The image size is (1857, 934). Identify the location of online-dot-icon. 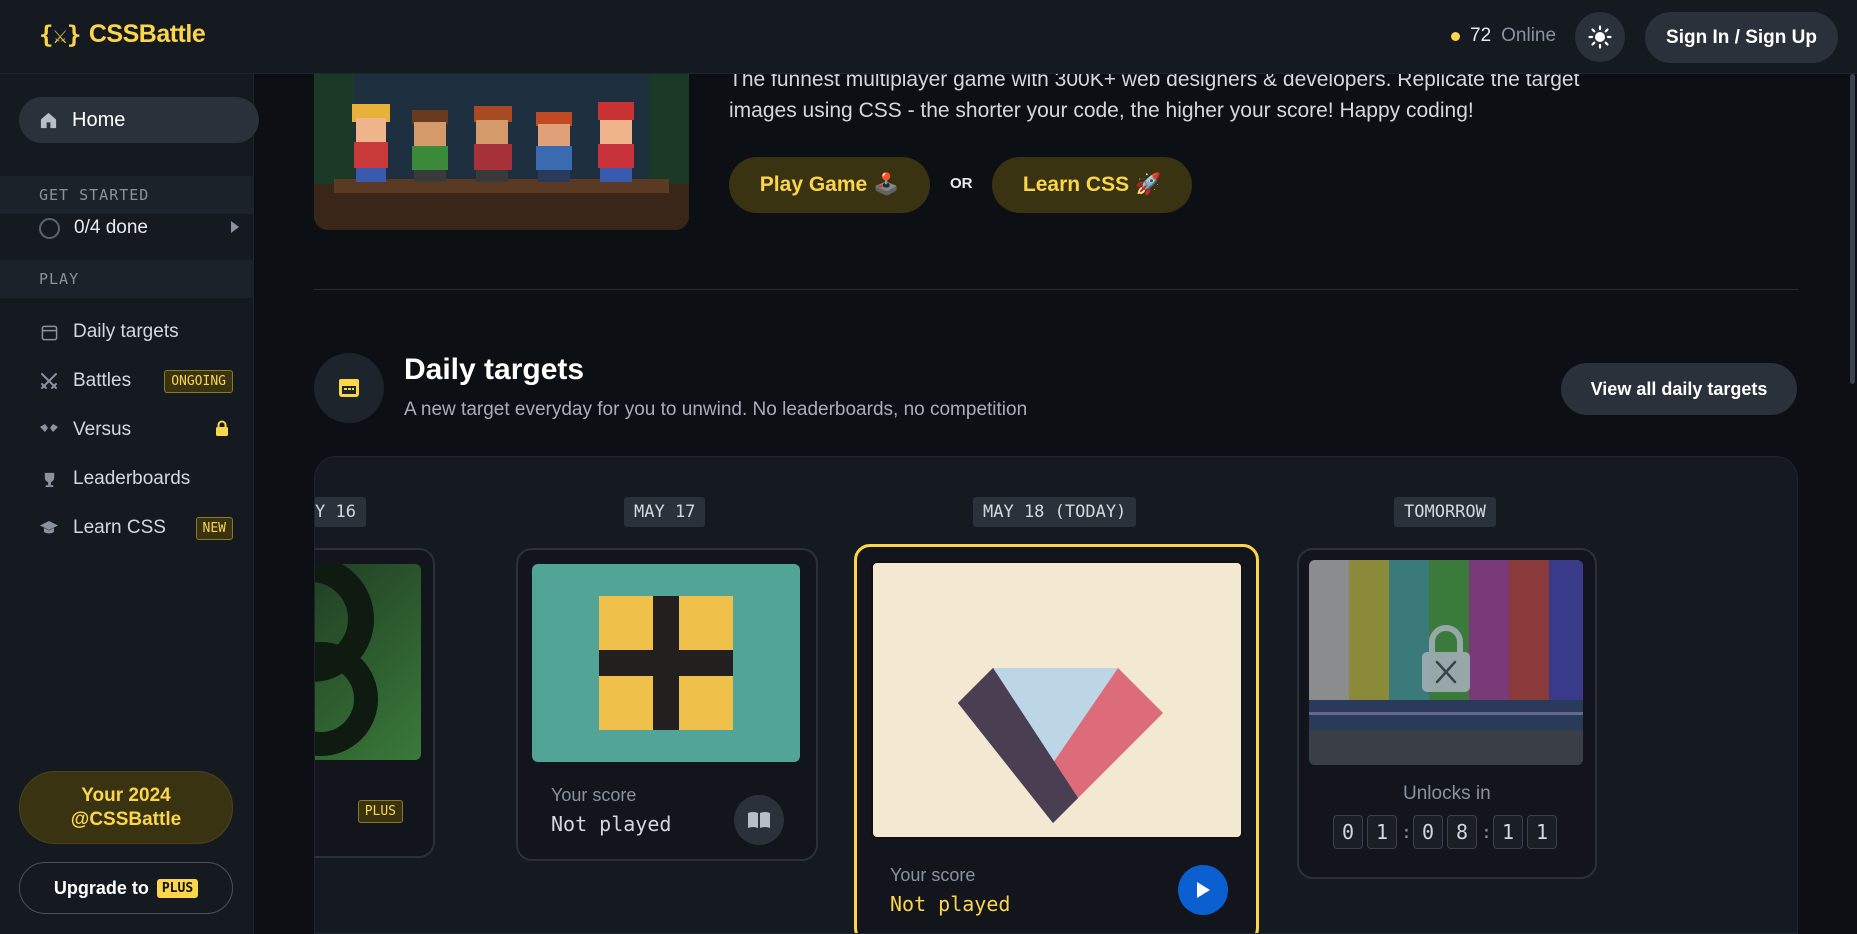
(1455, 36).